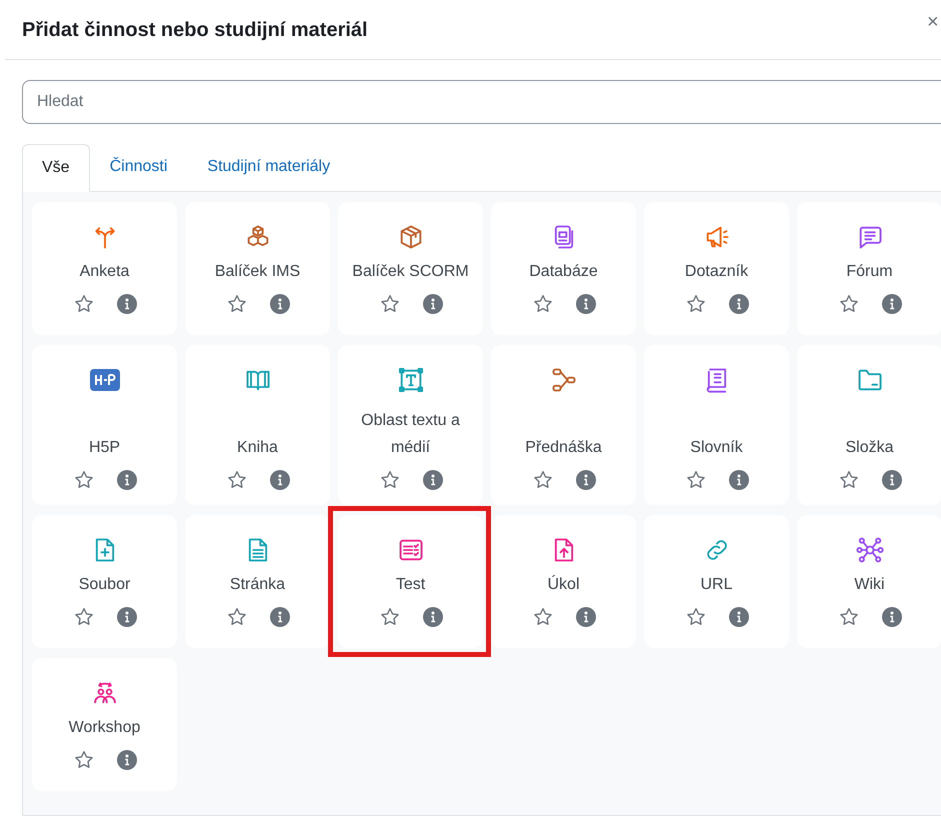 Image resolution: width=941 pixels, height=825 pixels. What do you see at coordinates (257, 425) in the screenshot?
I see `activity-card: Kniha` at bounding box center [257, 425].